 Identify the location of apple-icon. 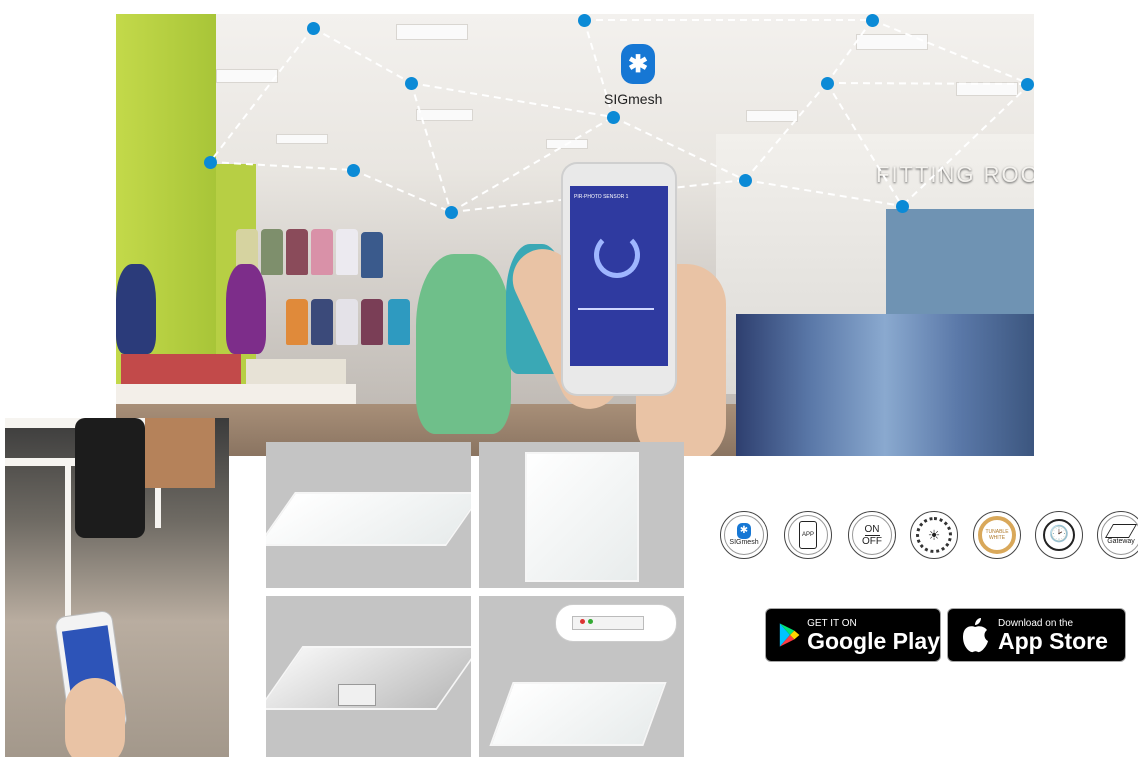
(975, 635).